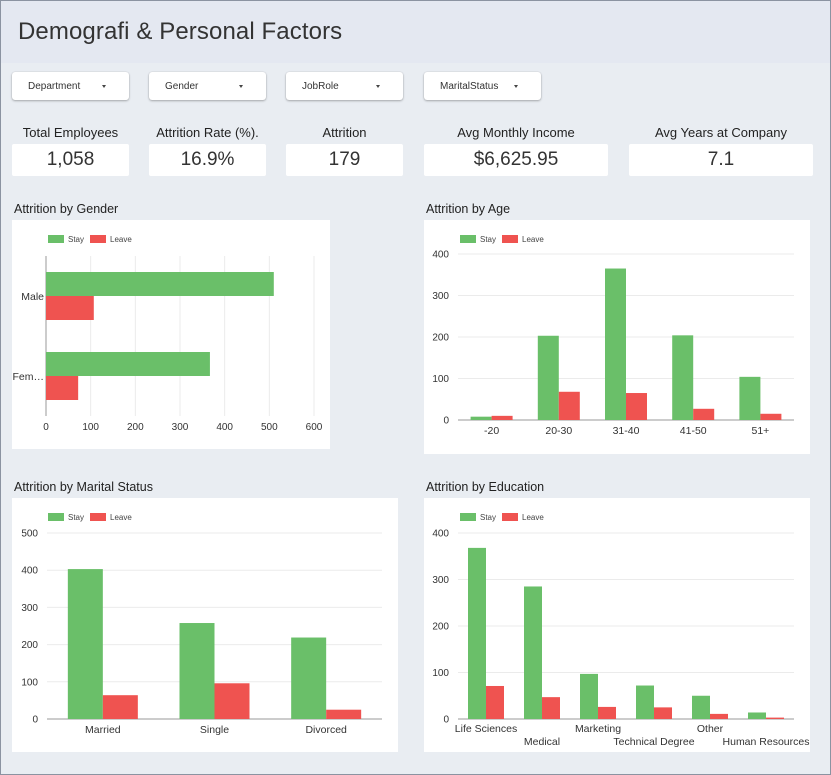  I want to click on maritalstatus-filter: MaritalStatus, so click(482, 86).